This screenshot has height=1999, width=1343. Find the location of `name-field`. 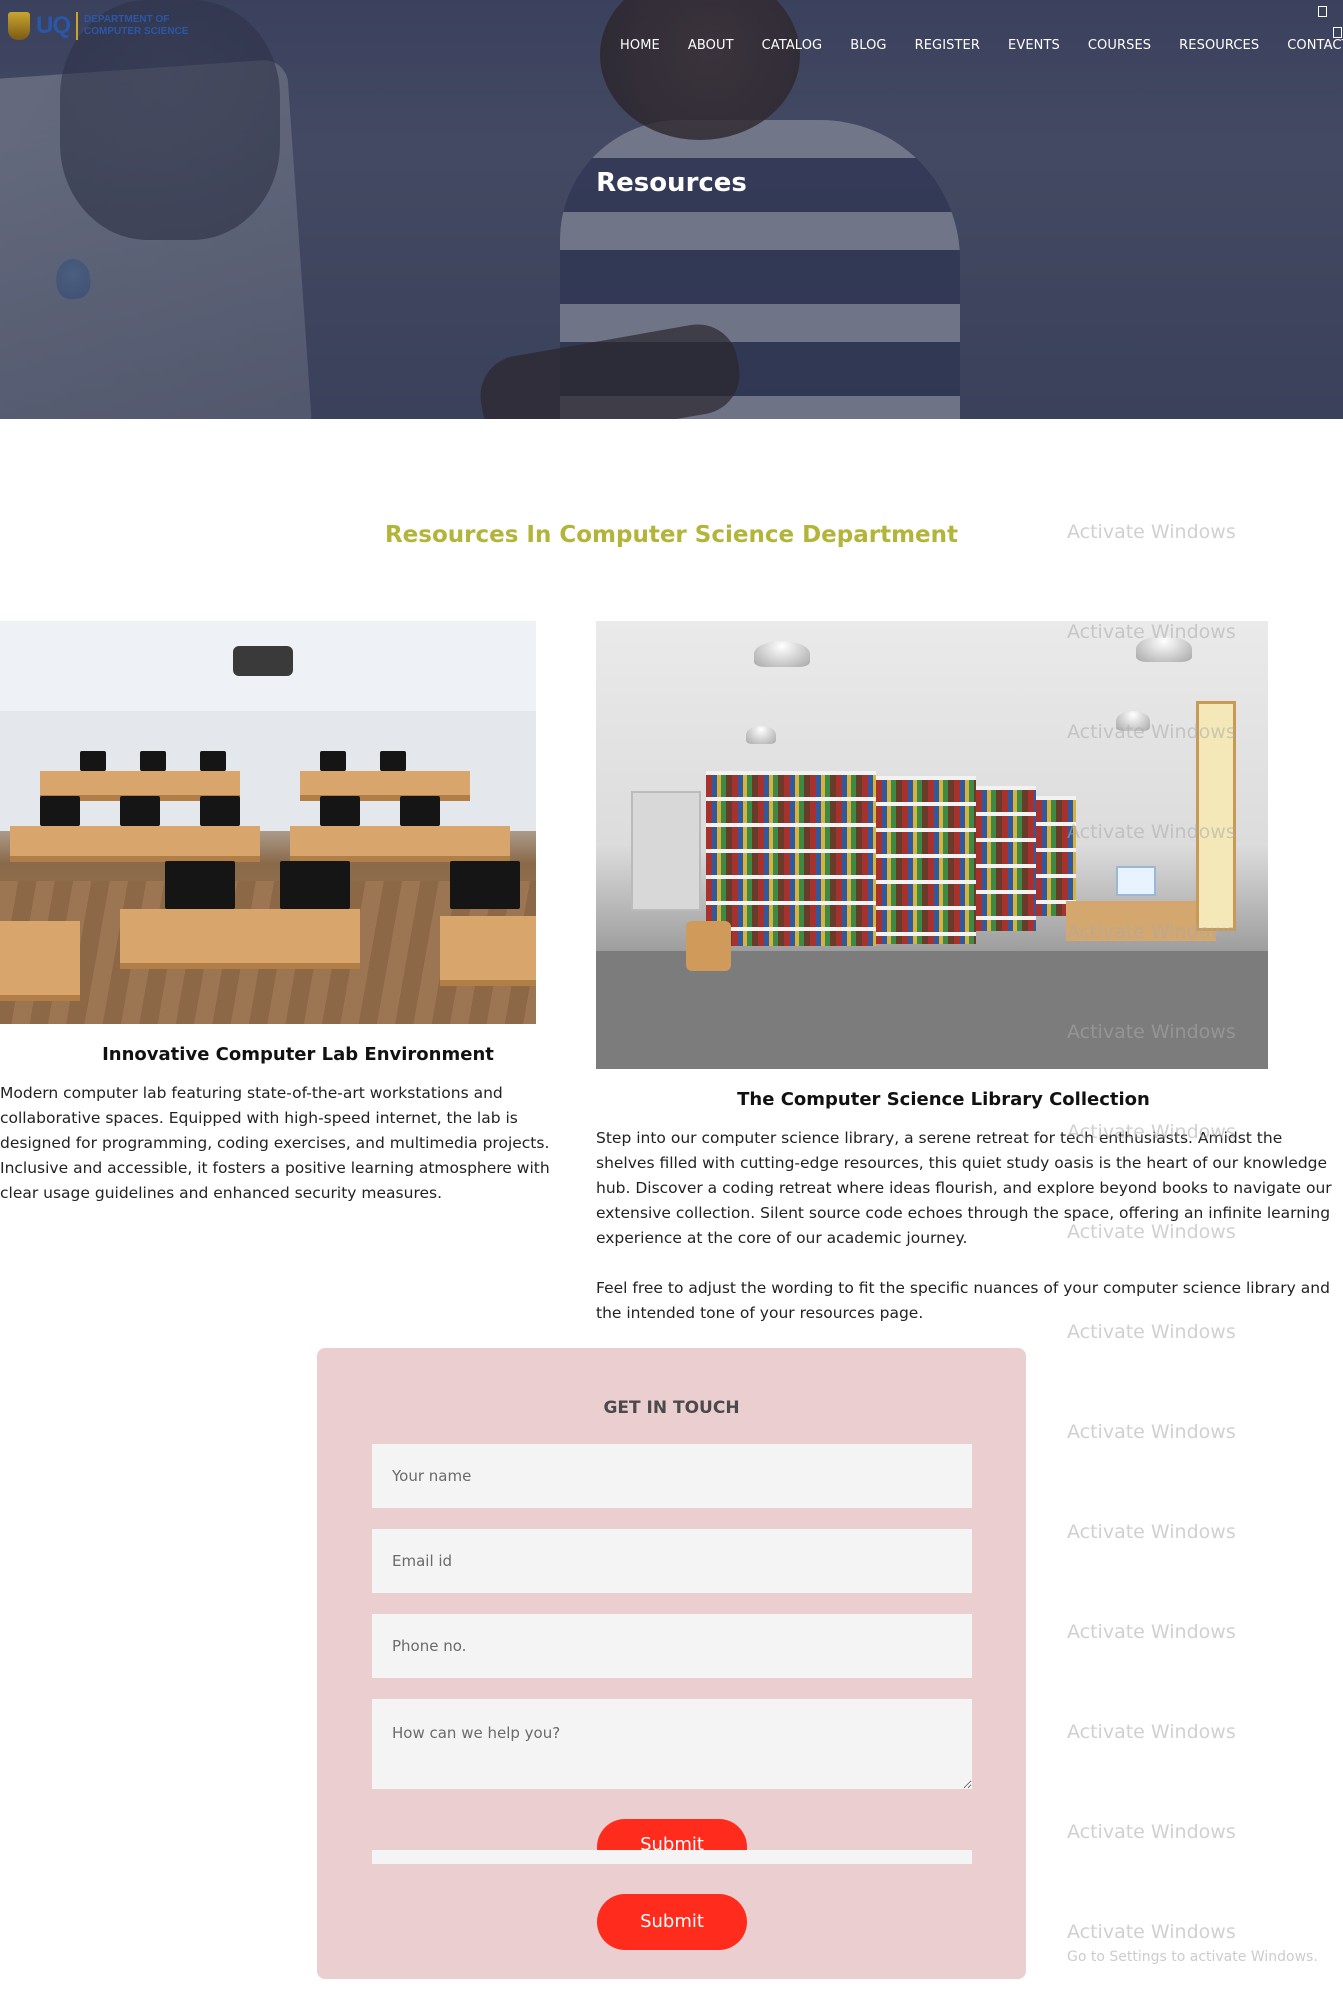

name-field is located at coordinates (672, 1476).